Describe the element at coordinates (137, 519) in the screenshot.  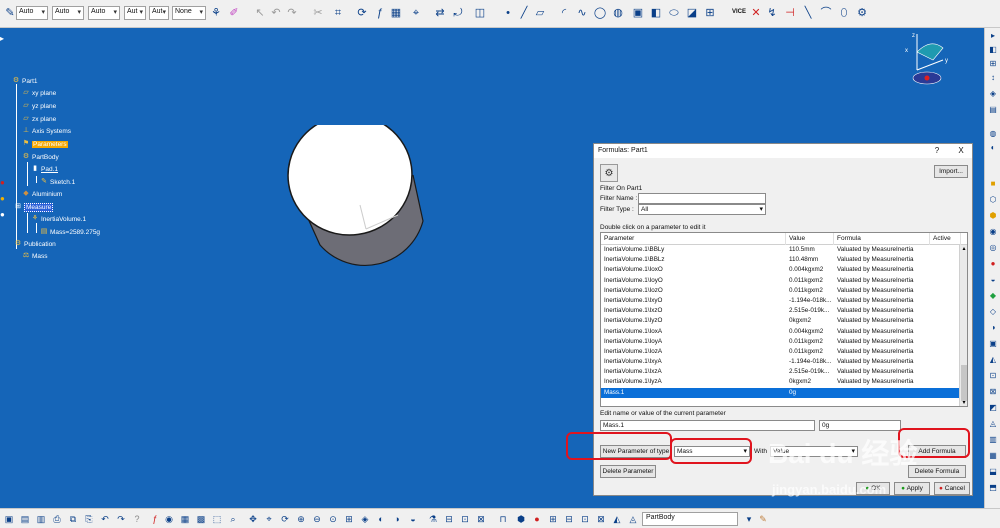
I see `help-icon: ?` at that location.